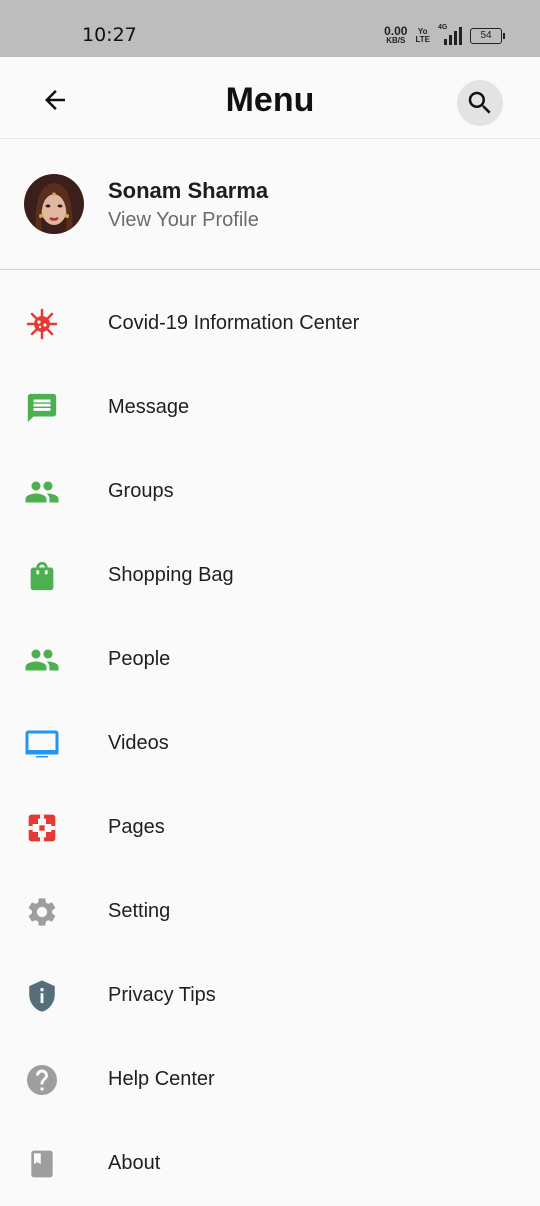 This screenshot has height=1206, width=540. Describe the element at coordinates (270, 660) in the screenshot. I see `menu-item-people: People` at that location.